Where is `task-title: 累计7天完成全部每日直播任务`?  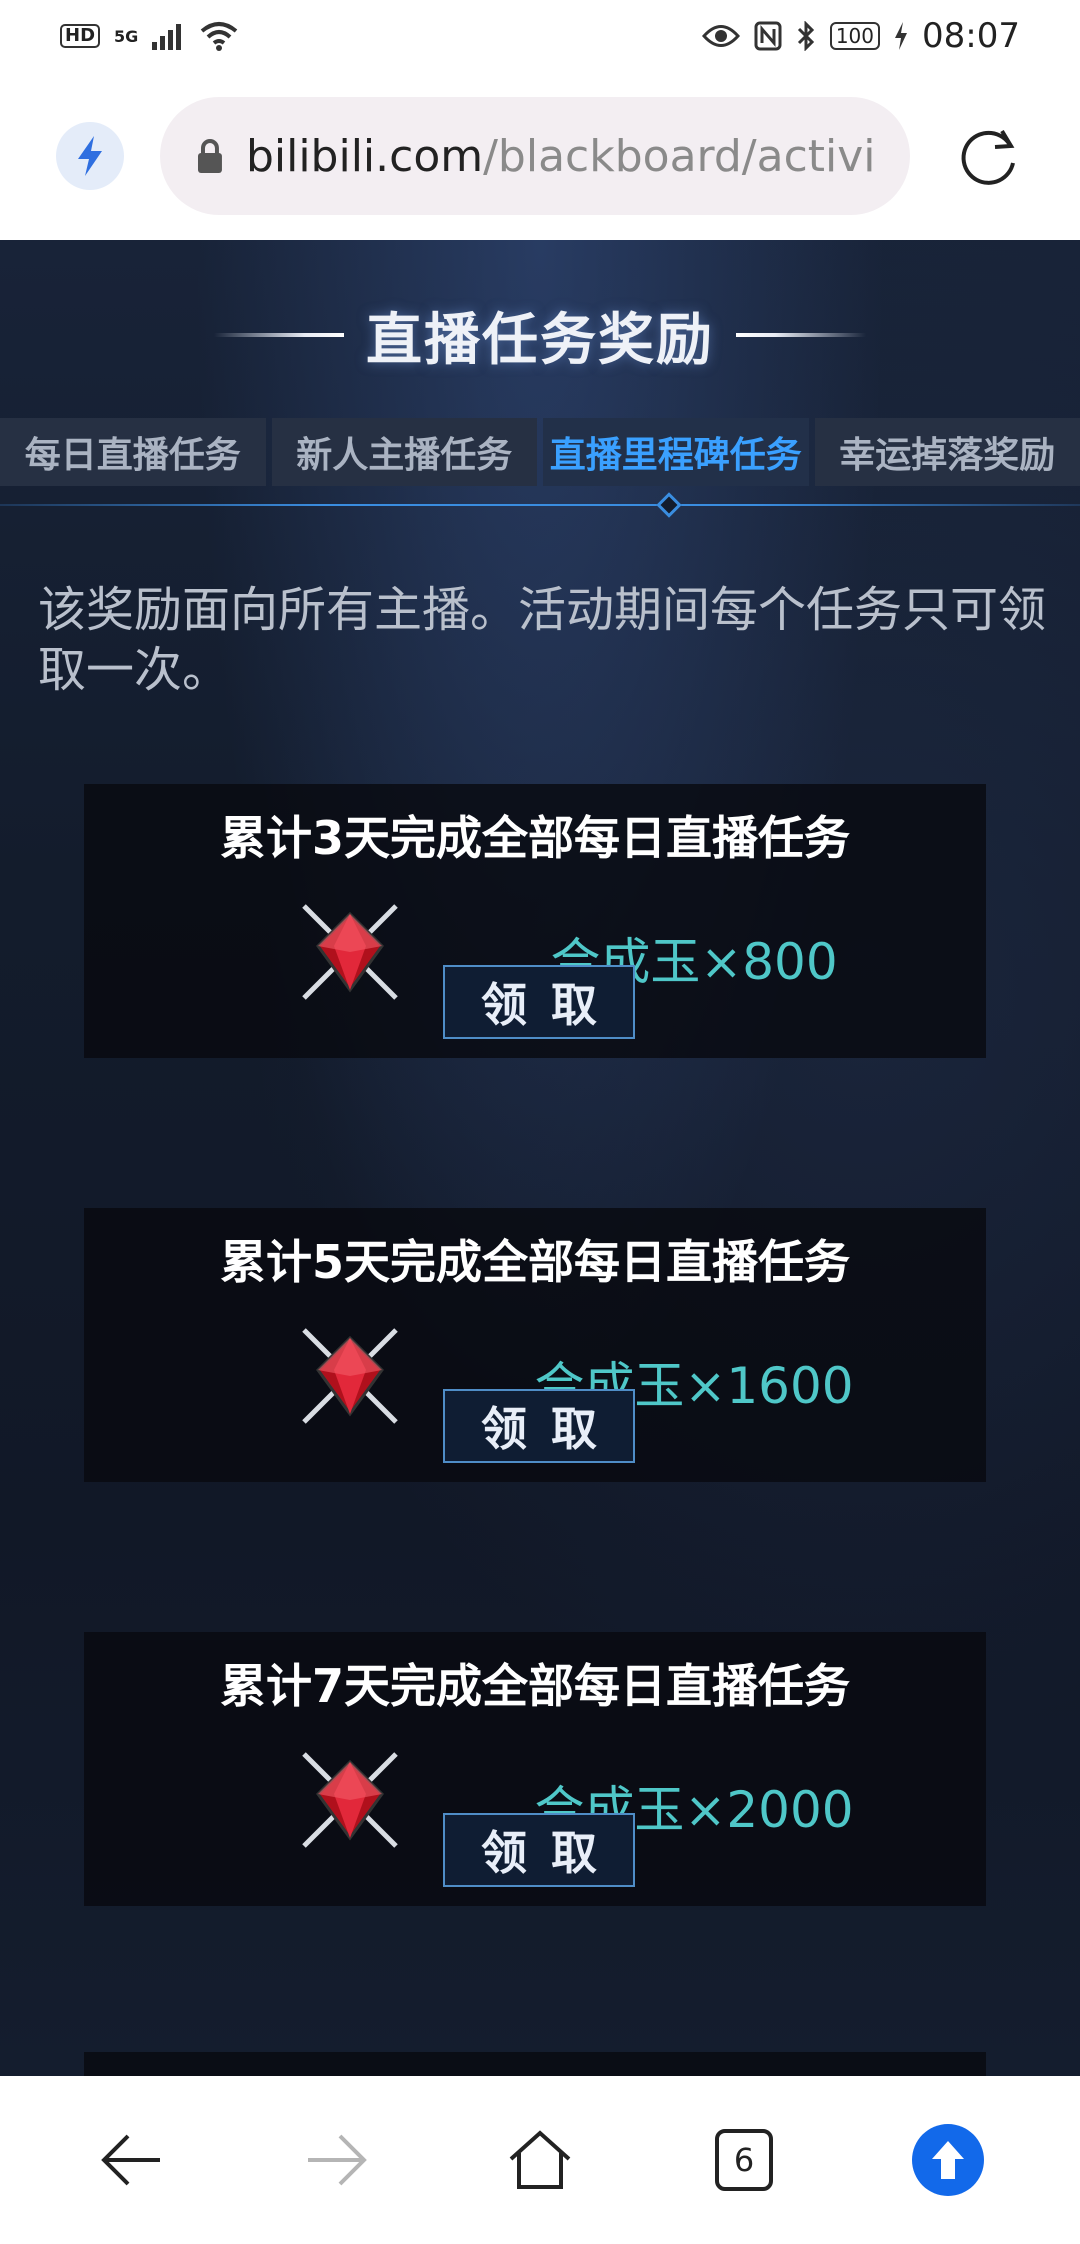
task-title: 累计7天完成全部每日直播任务 is located at coordinates (534, 1686).